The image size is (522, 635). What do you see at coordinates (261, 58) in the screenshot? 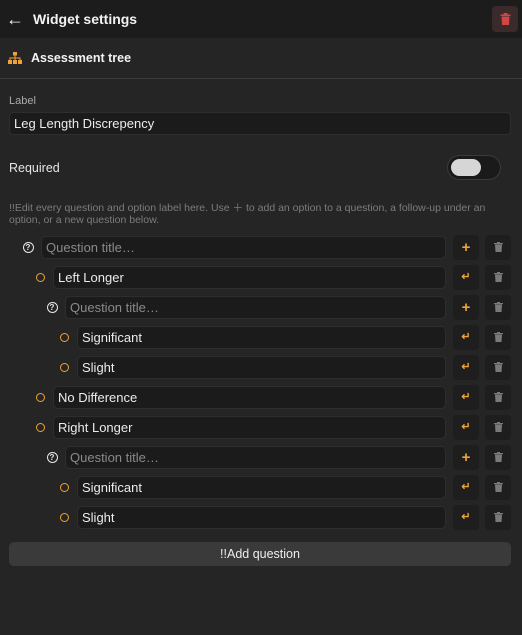
I see `section-header: Assessment tree` at bounding box center [261, 58].